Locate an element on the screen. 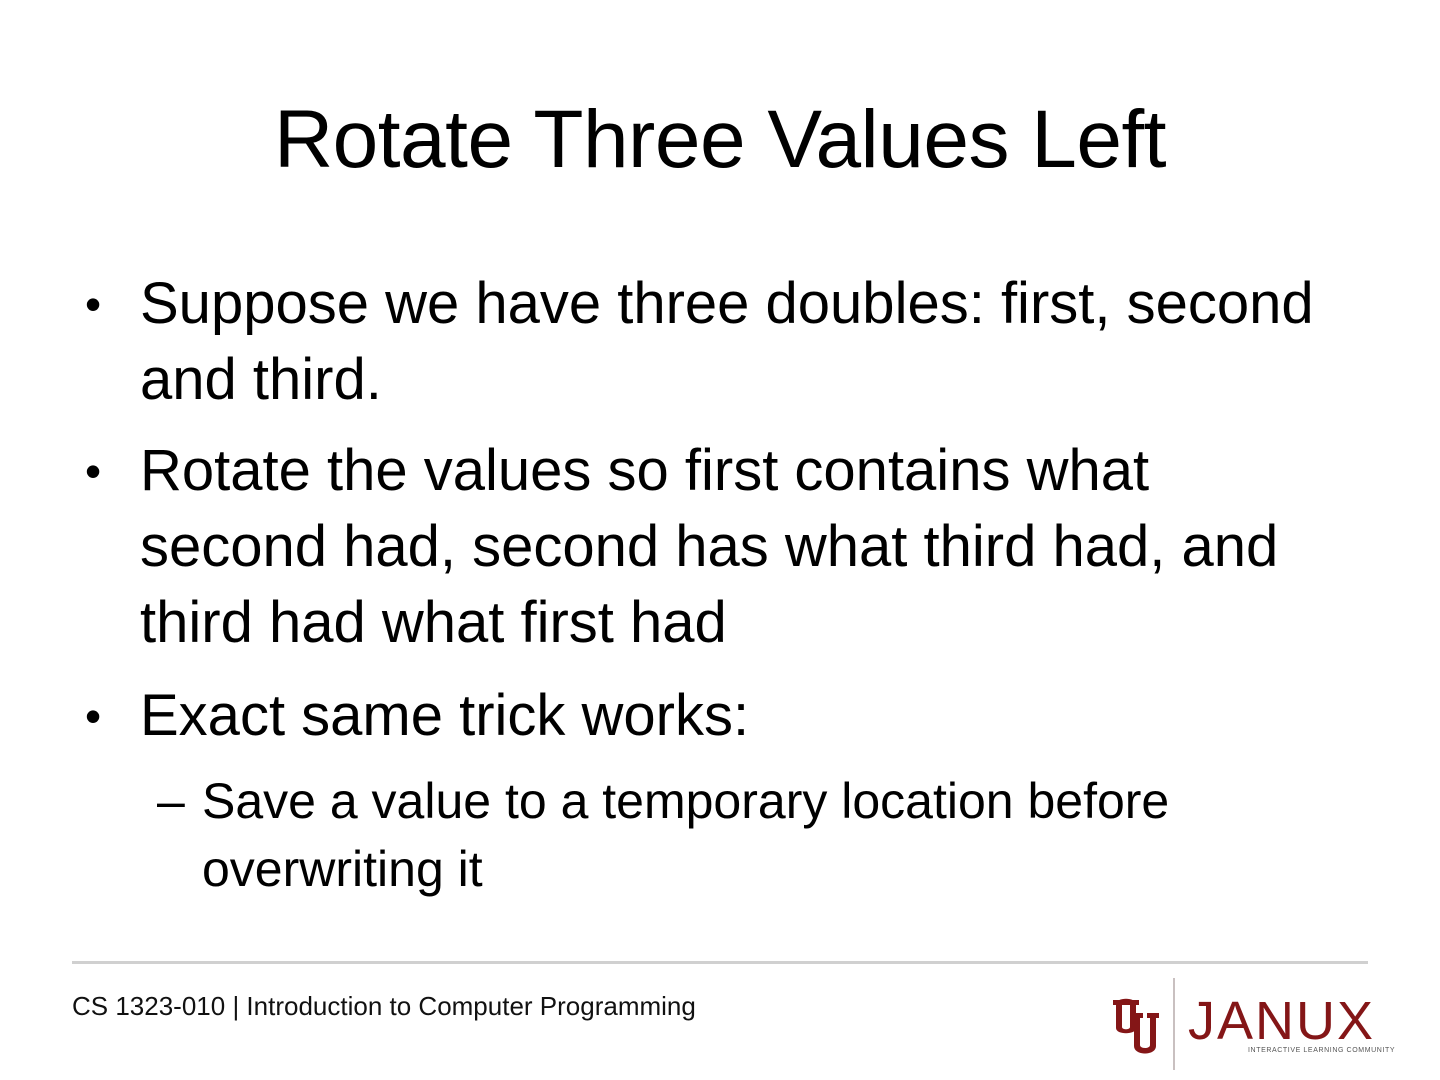 The image size is (1440, 1080). logo-divider is located at coordinates (1174, 1024).